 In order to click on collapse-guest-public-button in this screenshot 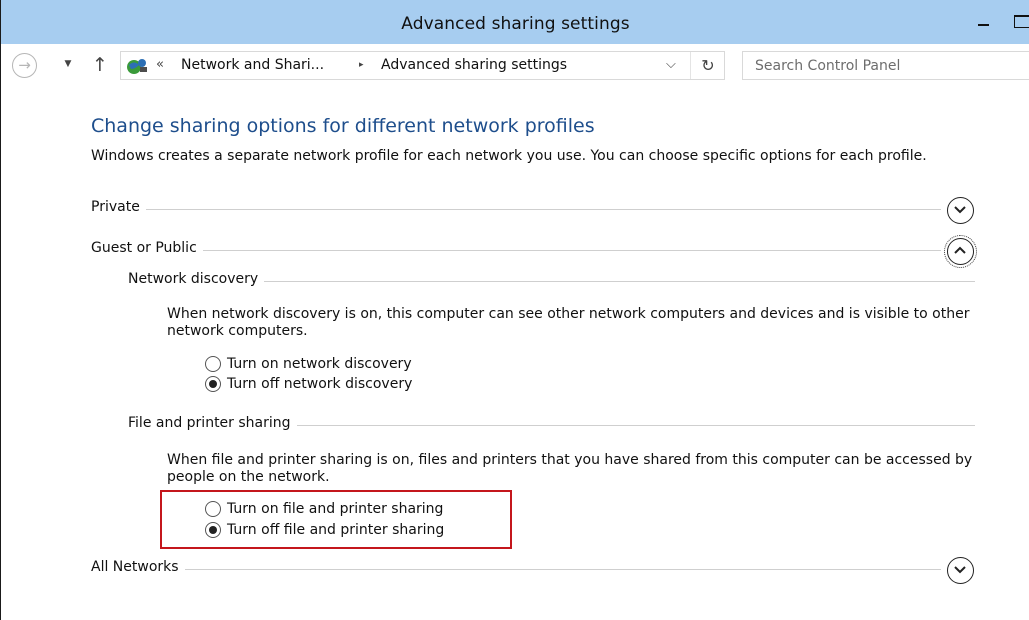, I will do `click(960, 251)`.